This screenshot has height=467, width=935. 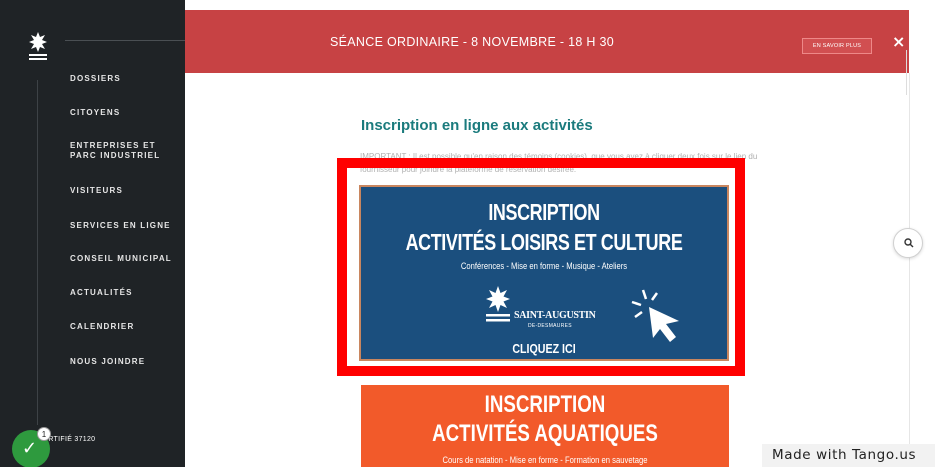 I want to click on sidebar-item-dossiers: DOSSIERS, so click(x=126, y=79).